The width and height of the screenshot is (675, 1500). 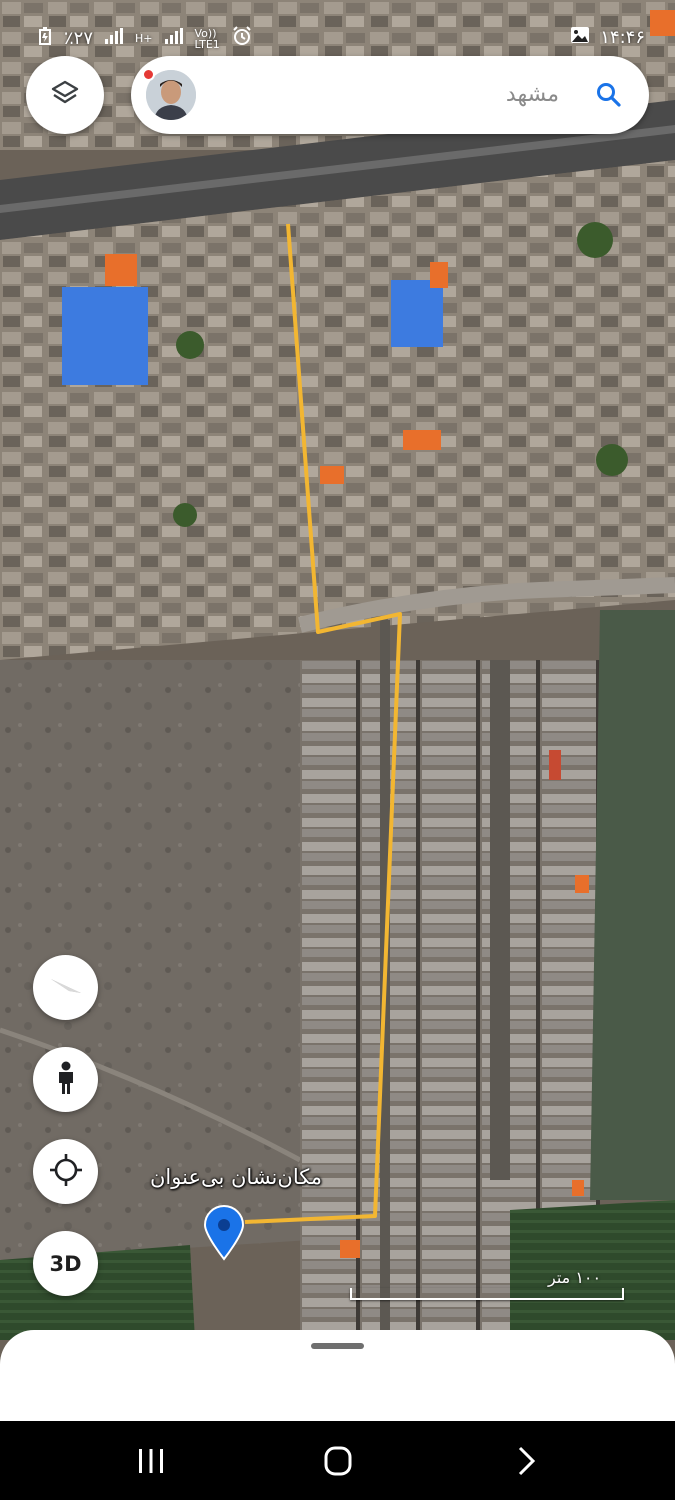 I want to click on network-type: H+, so click(x=144, y=38).